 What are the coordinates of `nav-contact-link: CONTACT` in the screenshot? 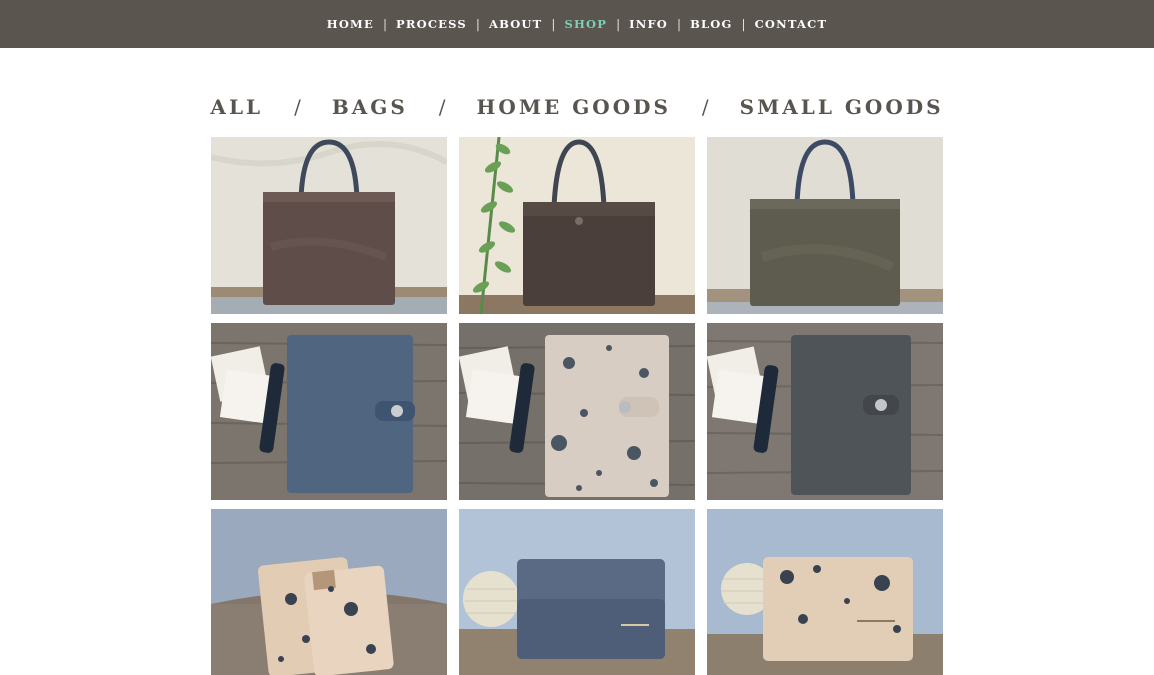 It's located at (791, 24).